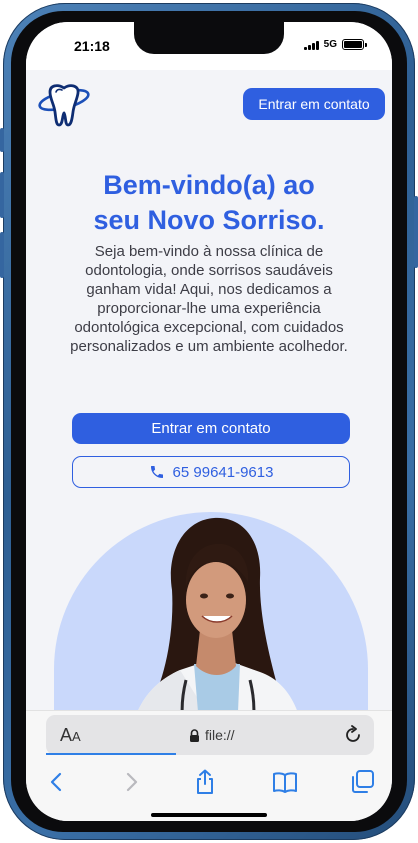 Image resolution: width=418 pixels, height=843 pixels. I want to click on bookmarks-icon, so click(285, 782).